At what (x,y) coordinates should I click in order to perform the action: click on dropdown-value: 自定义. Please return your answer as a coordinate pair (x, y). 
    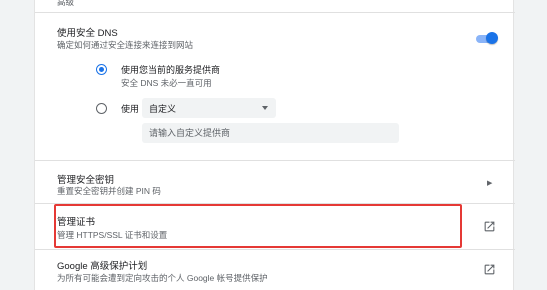
    Looking at the image, I should click on (163, 109).